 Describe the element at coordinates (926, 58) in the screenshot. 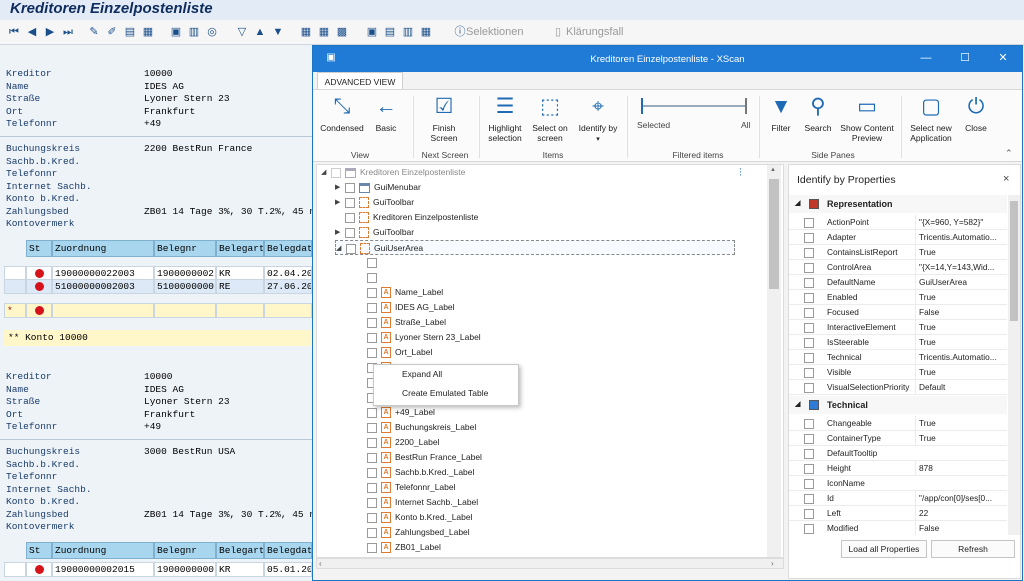

I see `minimize-icon: —` at that location.